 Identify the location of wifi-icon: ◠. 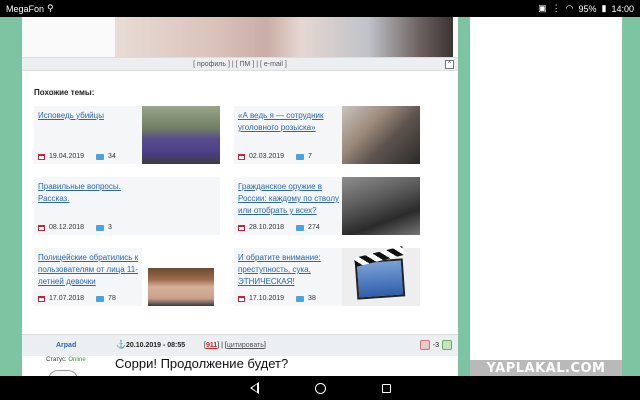
(569, 8).